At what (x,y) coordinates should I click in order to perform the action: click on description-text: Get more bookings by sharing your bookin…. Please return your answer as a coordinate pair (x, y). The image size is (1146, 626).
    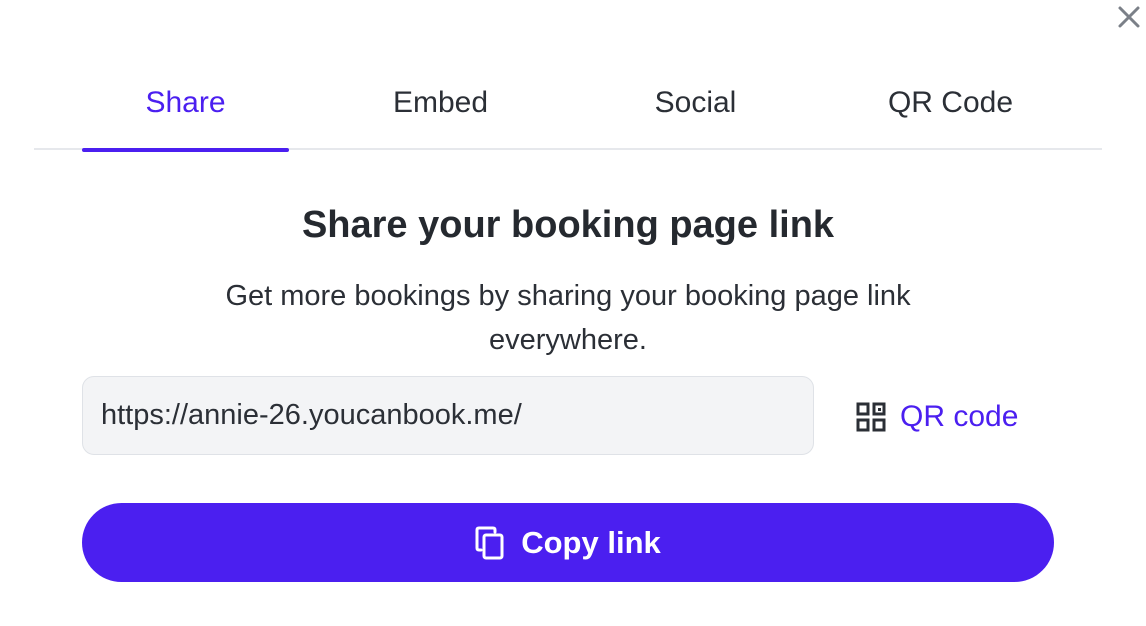
    Looking at the image, I should click on (568, 318).